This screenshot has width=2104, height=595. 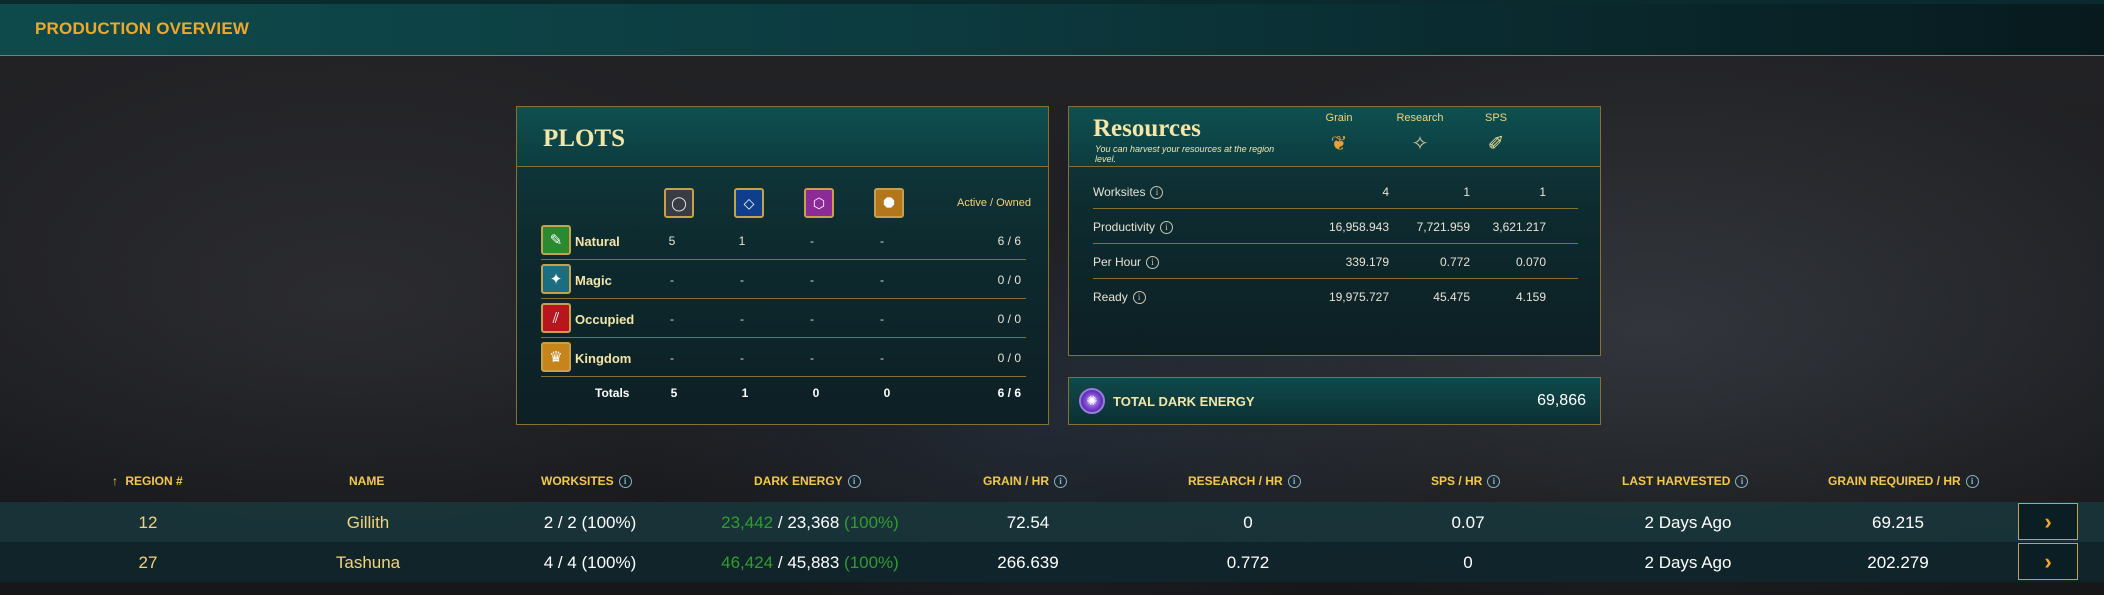 What do you see at coordinates (612, 393) in the screenshot?
I see `totals-label: Totals` at bounding box center [612, 393].